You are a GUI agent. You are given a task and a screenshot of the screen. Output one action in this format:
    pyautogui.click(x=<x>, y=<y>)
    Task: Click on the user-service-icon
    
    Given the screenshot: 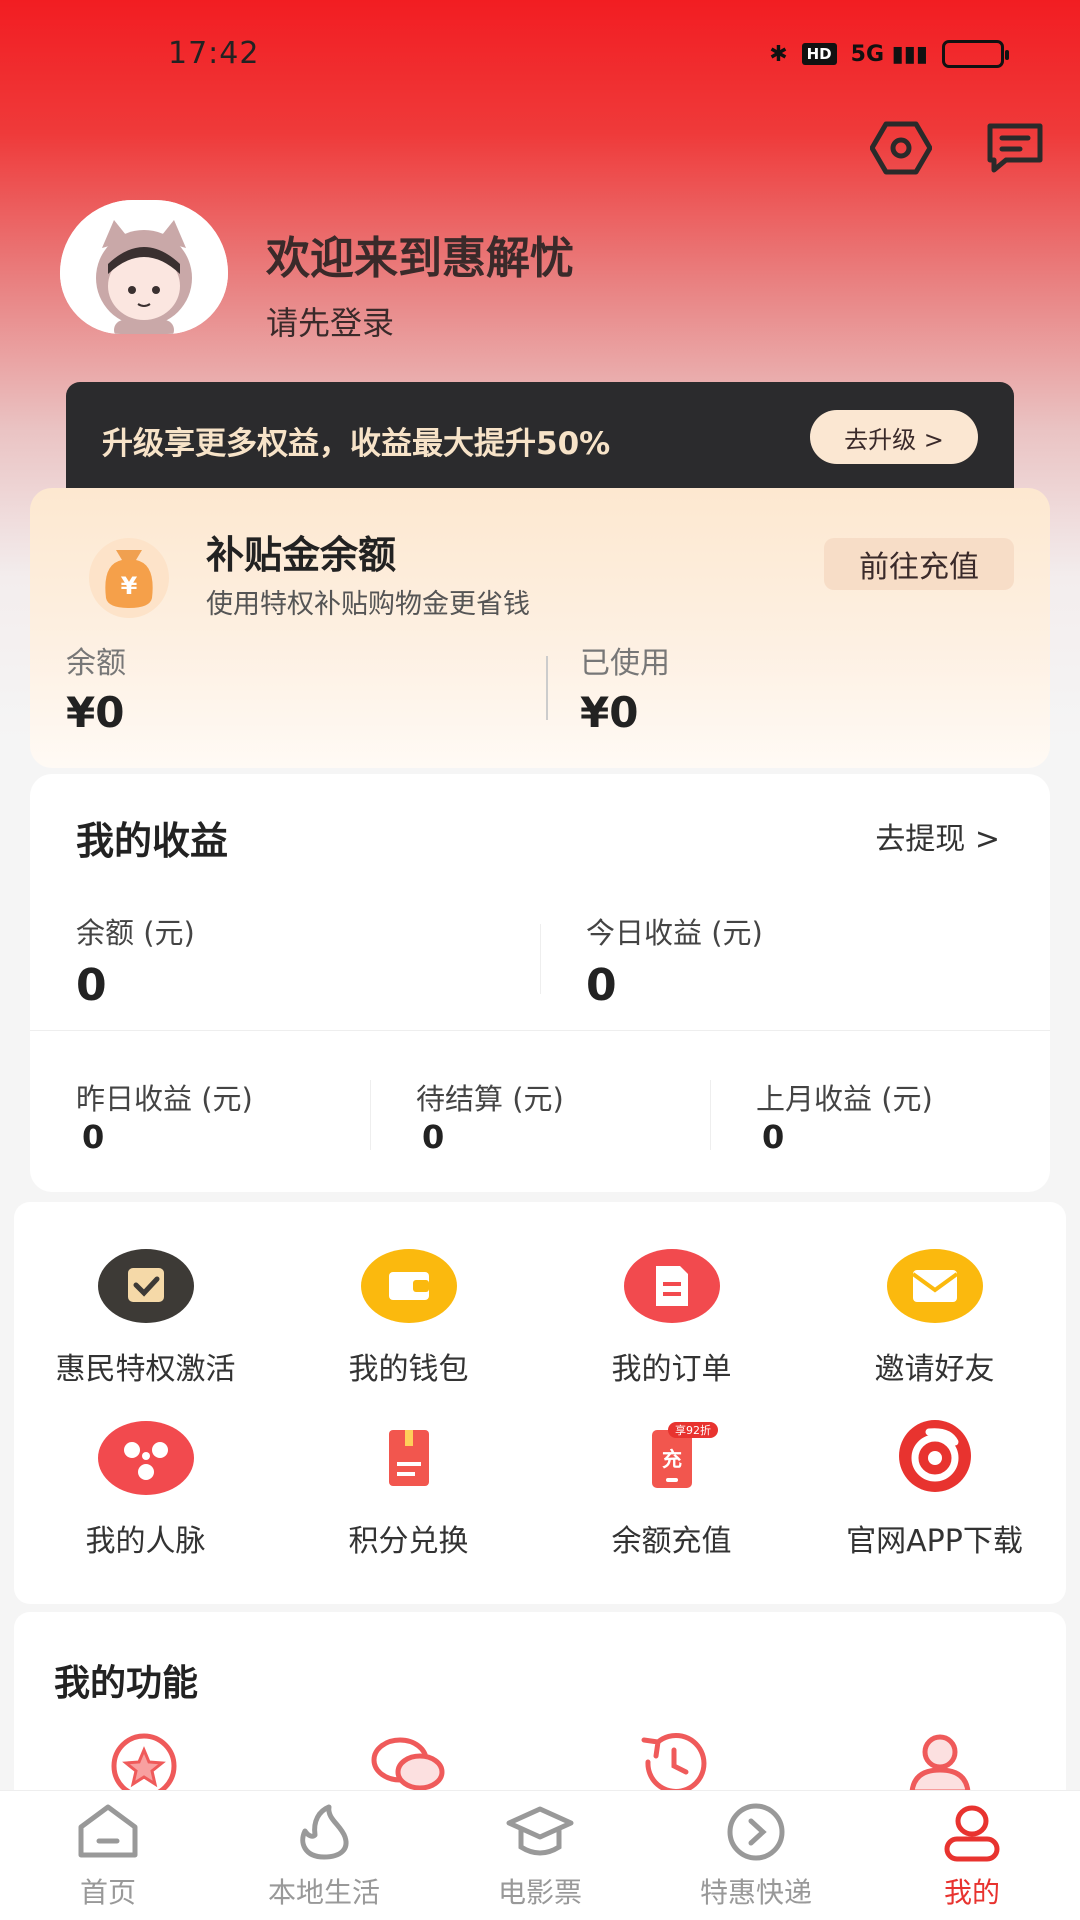 What is the action you would take?
    pyautogui.click(x=940, y=1761)
    